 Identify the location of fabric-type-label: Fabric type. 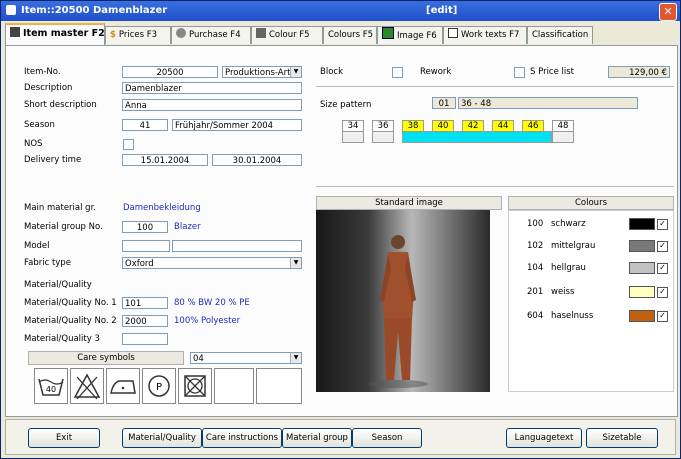
(47, 263).